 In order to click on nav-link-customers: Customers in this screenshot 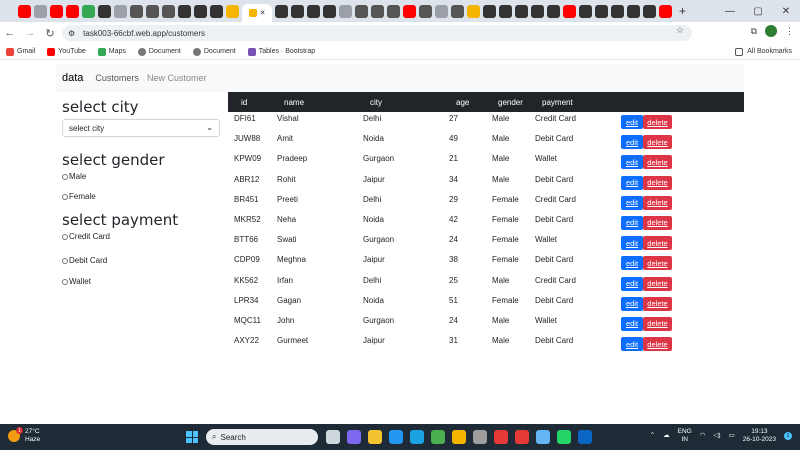, I will do `click(117, 78)`.